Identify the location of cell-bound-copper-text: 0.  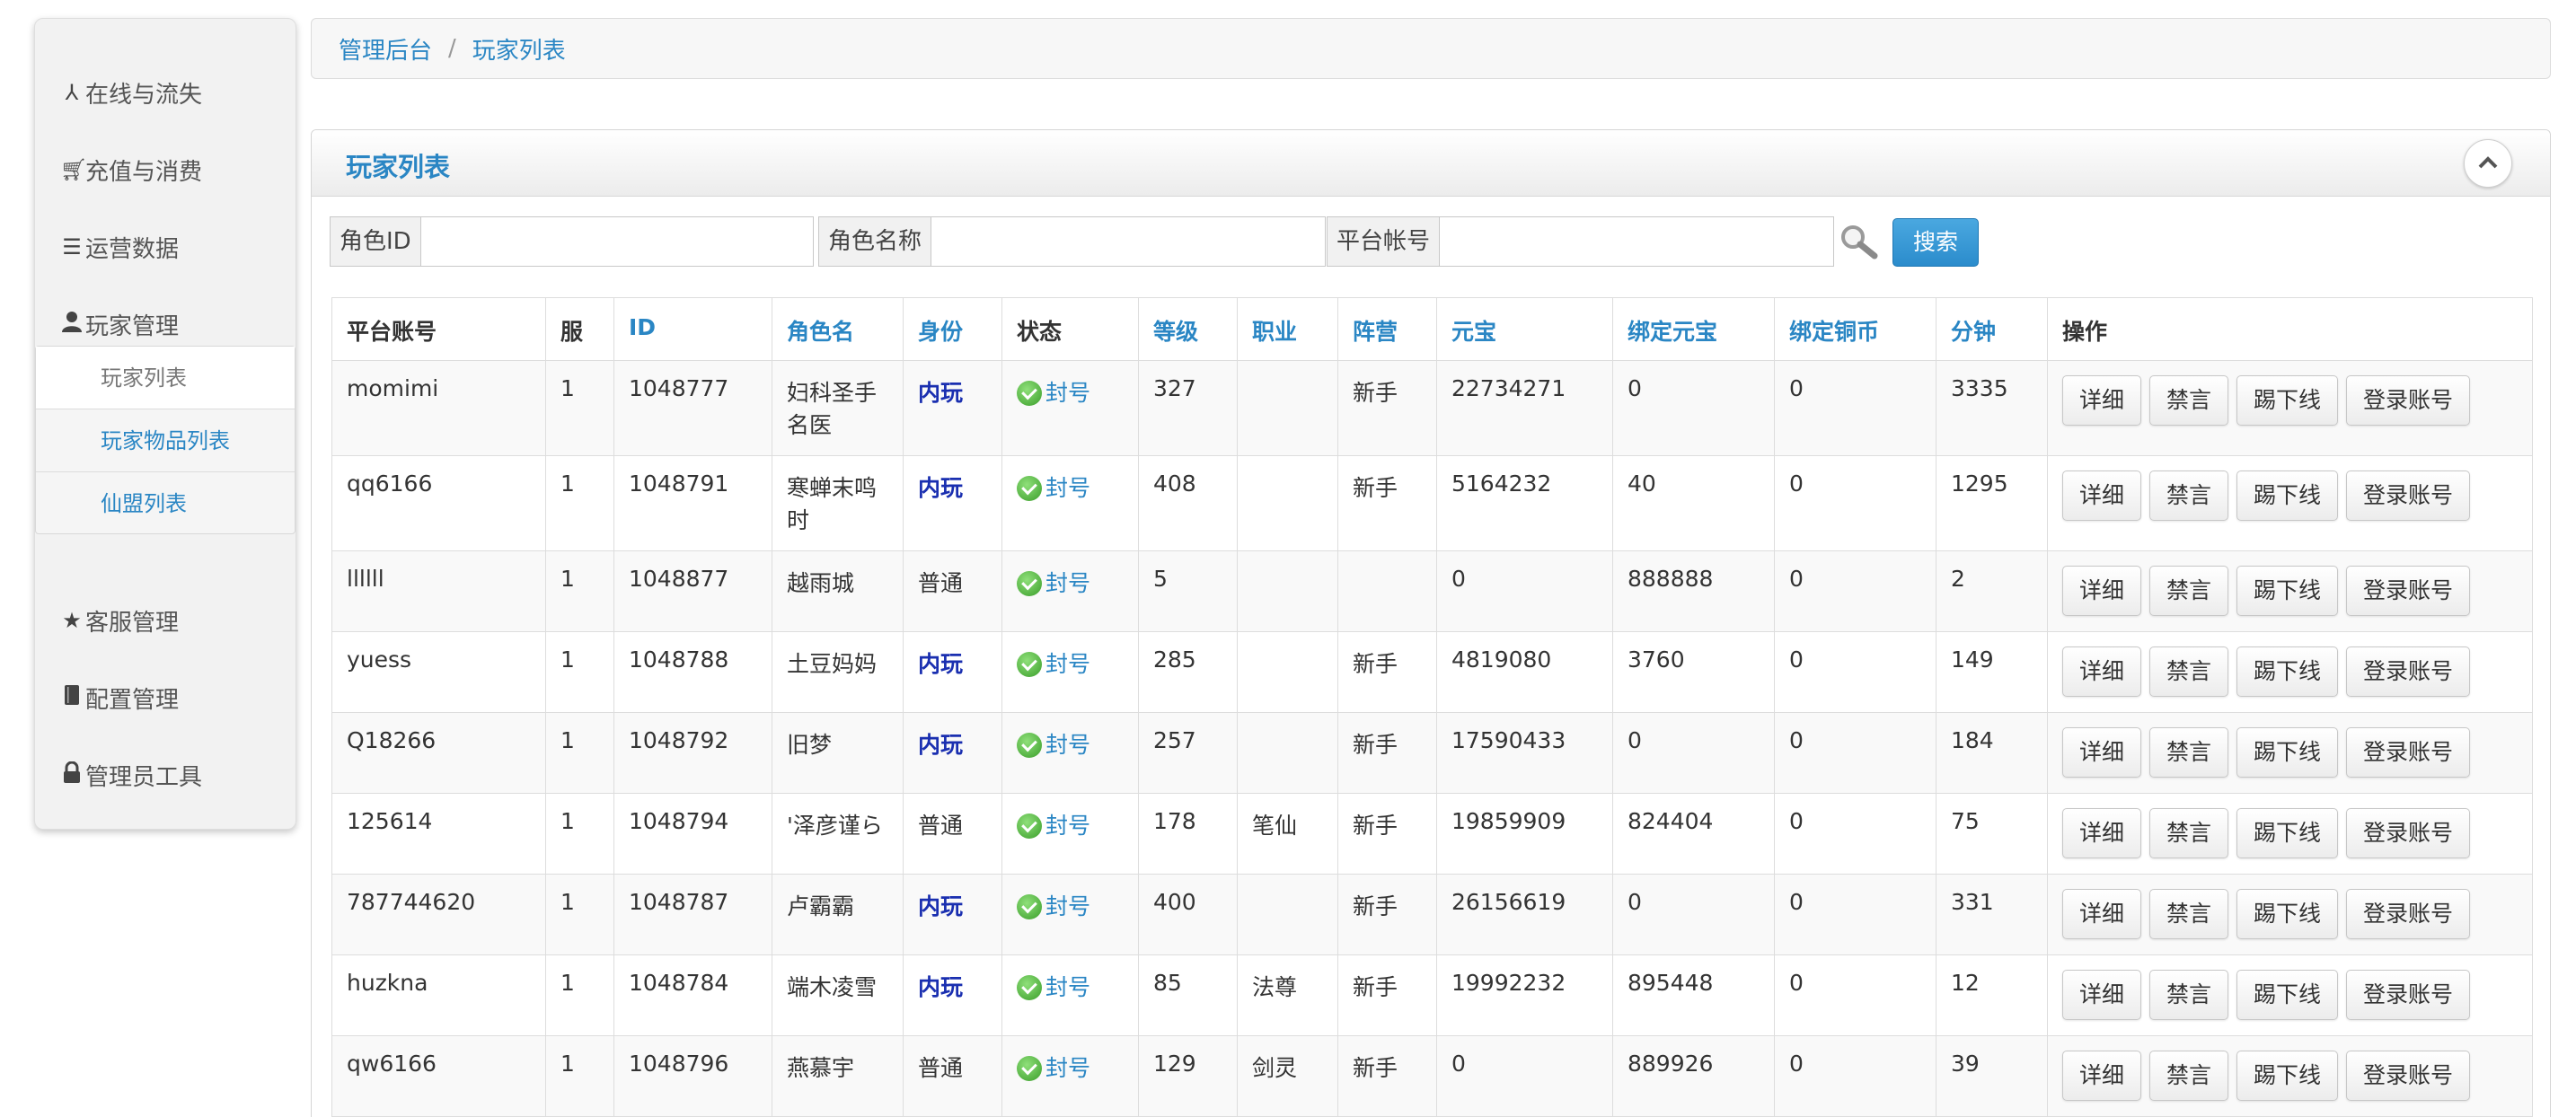
(1796, 983).